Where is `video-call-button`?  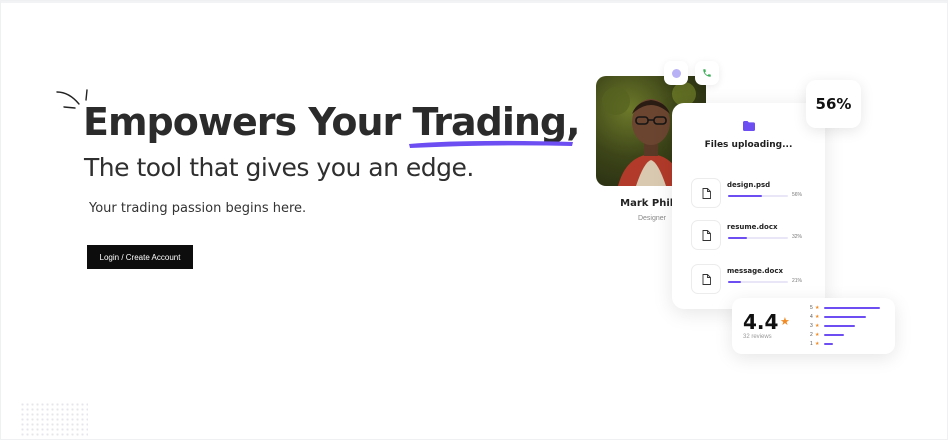 video-call-button is located at coordinates (676, 73).